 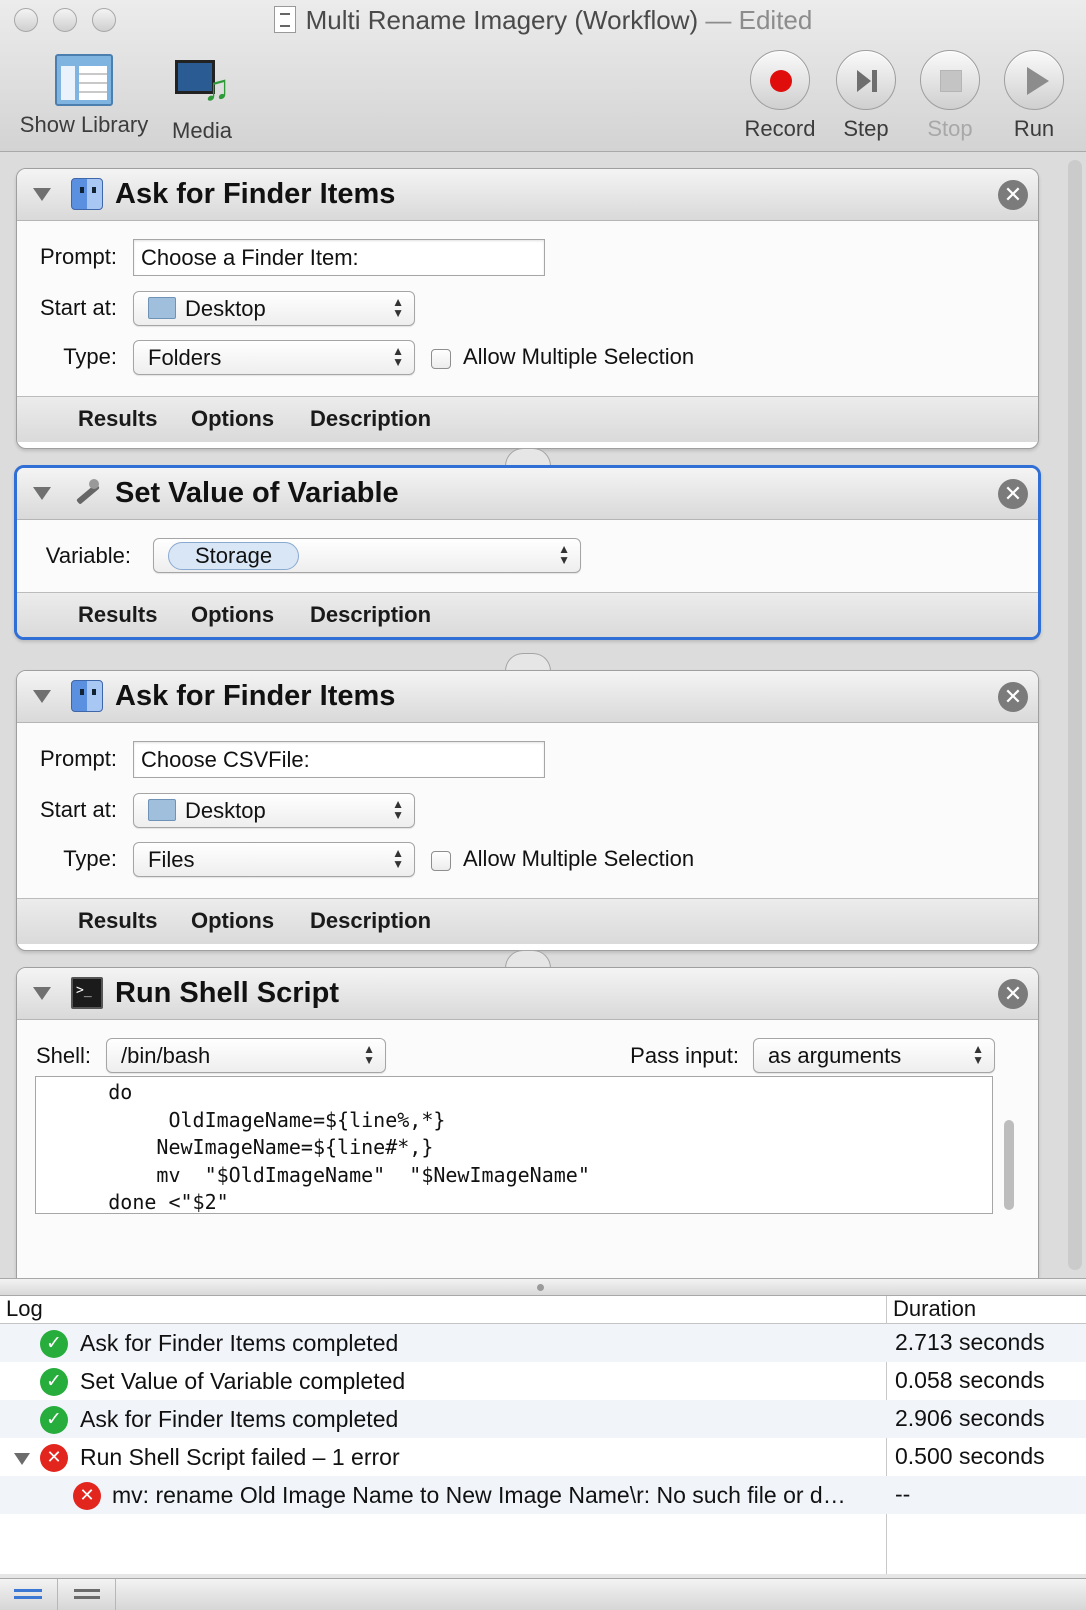 What do you see at coordinates (543, 1287) in the screenshot?
I see `log-splitter` at bounding box center [543, 1287].